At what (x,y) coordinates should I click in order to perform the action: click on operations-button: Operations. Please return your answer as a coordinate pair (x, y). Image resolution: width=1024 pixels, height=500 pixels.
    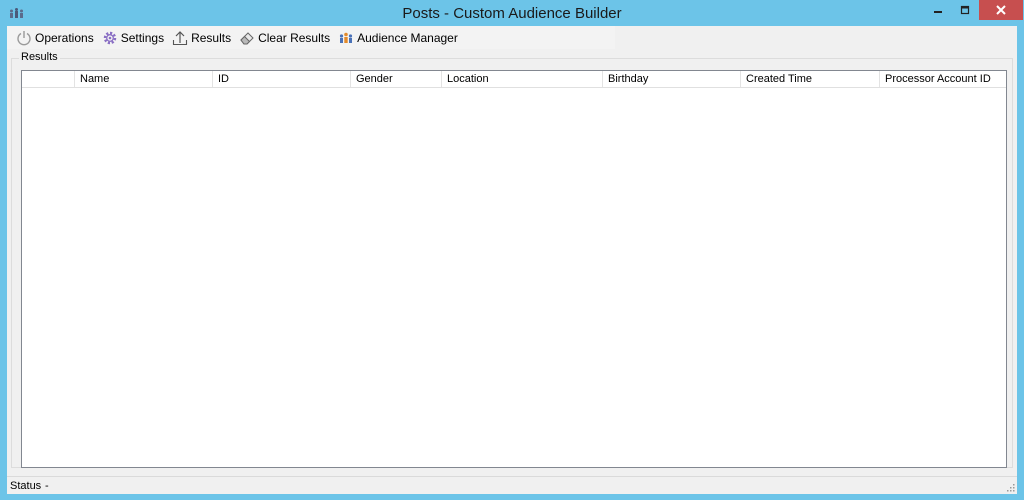
    Looking at the image, I should click on (56, 38).